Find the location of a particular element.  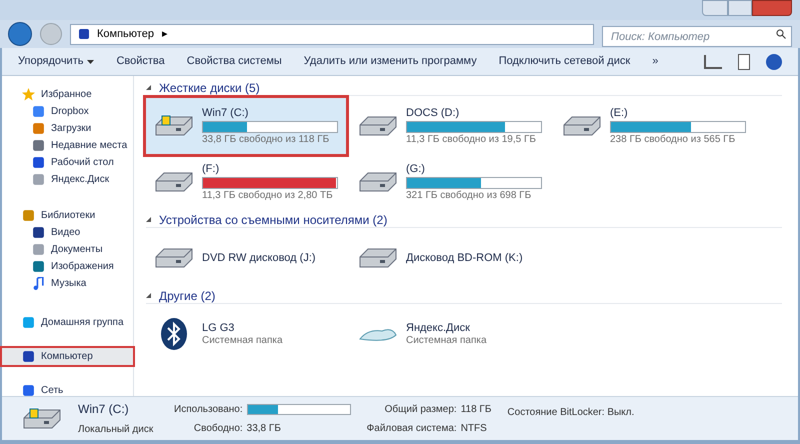

drive-name: DOCS (D:) is located at coordinates (433, 113).